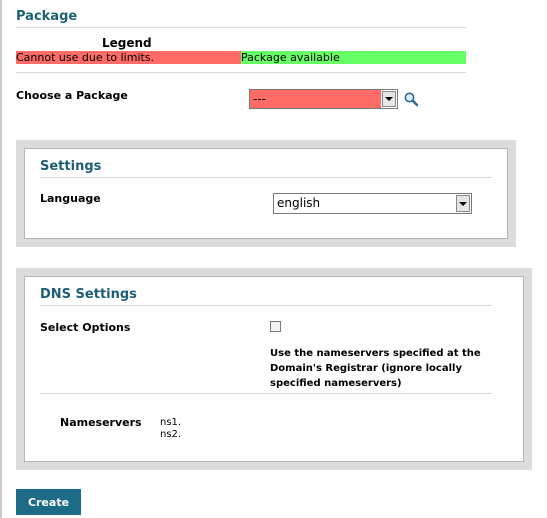 Image resolution: width=547 pixels, height=518 pixels. Describe the element at coordinates (411, 99) in the screenshot. I see `search-icon` at that location.